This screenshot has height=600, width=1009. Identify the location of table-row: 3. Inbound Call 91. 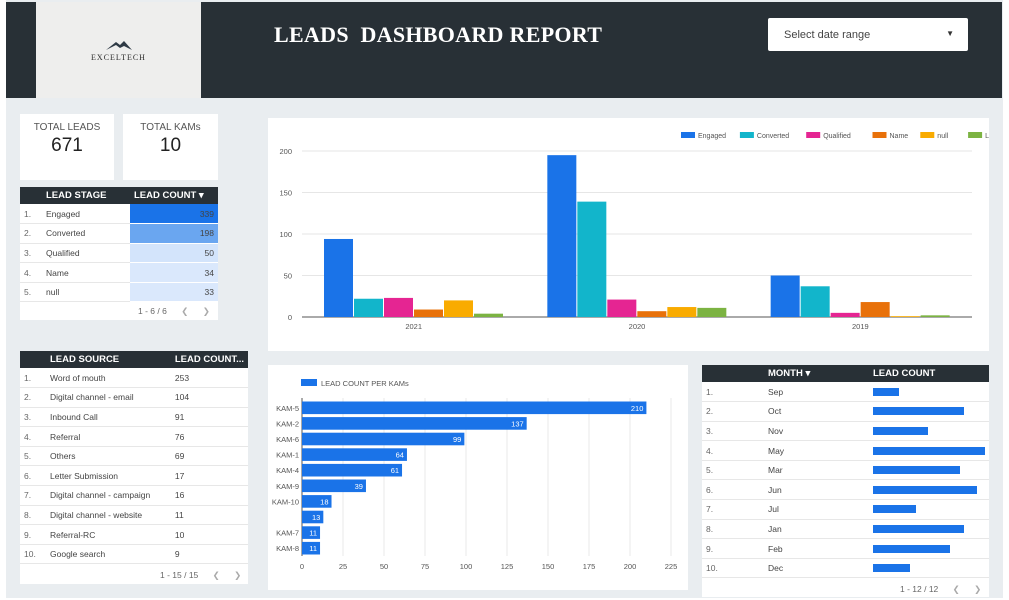
(134, 417).